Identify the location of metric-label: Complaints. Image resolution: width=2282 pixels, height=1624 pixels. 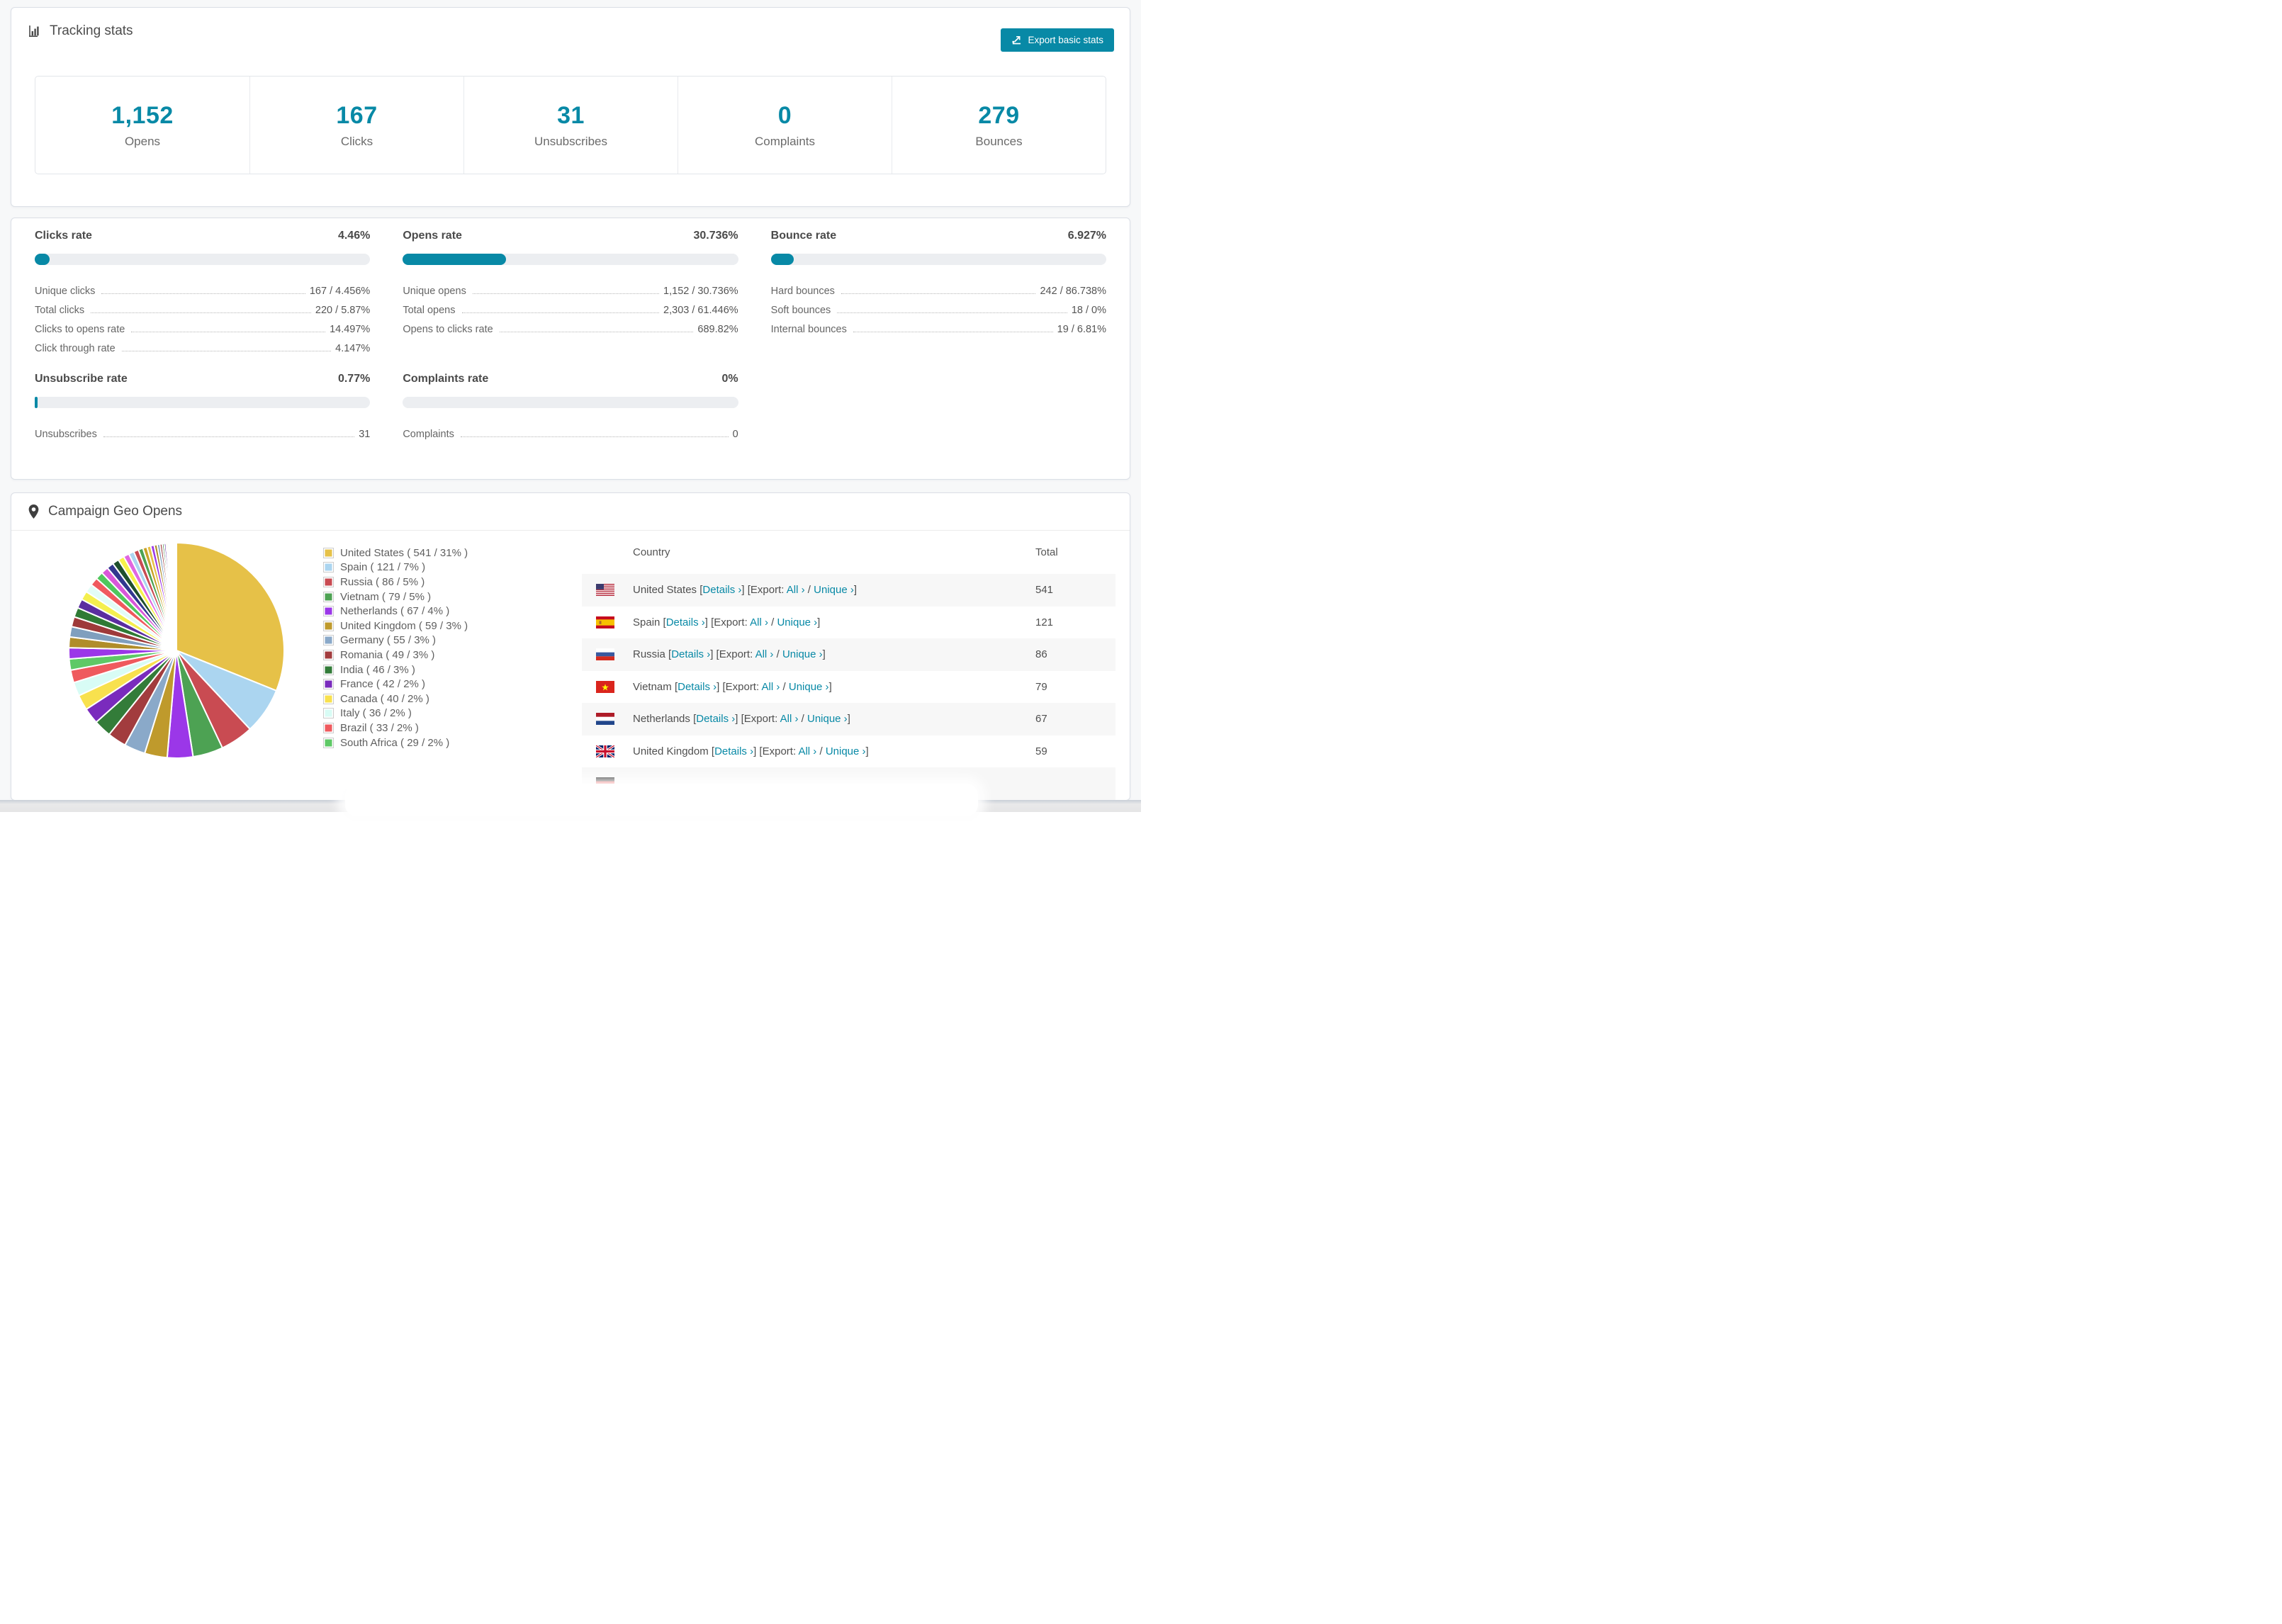
(429, 434).